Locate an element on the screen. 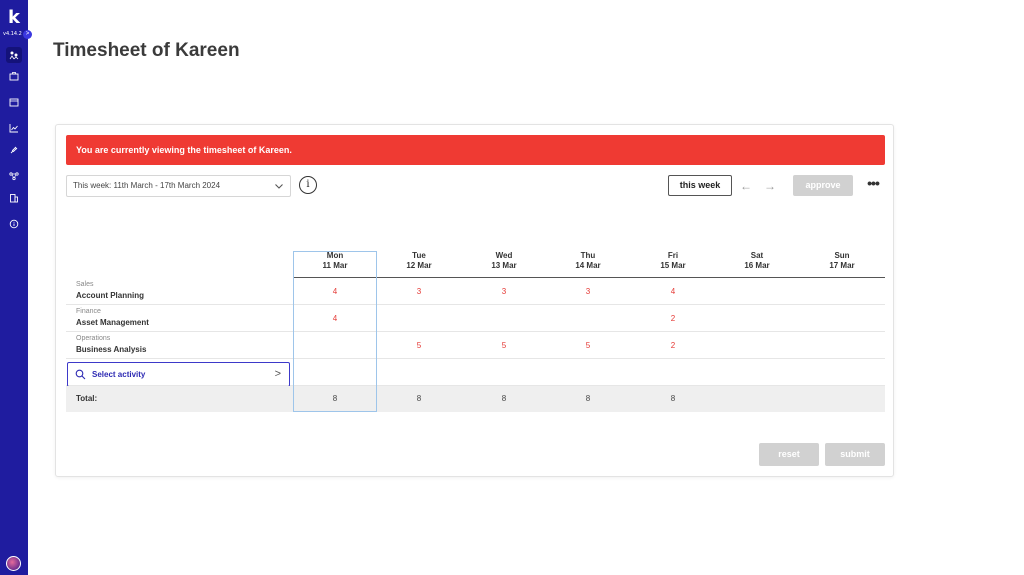  day-name: Sun is located at coordinates (842, 255).